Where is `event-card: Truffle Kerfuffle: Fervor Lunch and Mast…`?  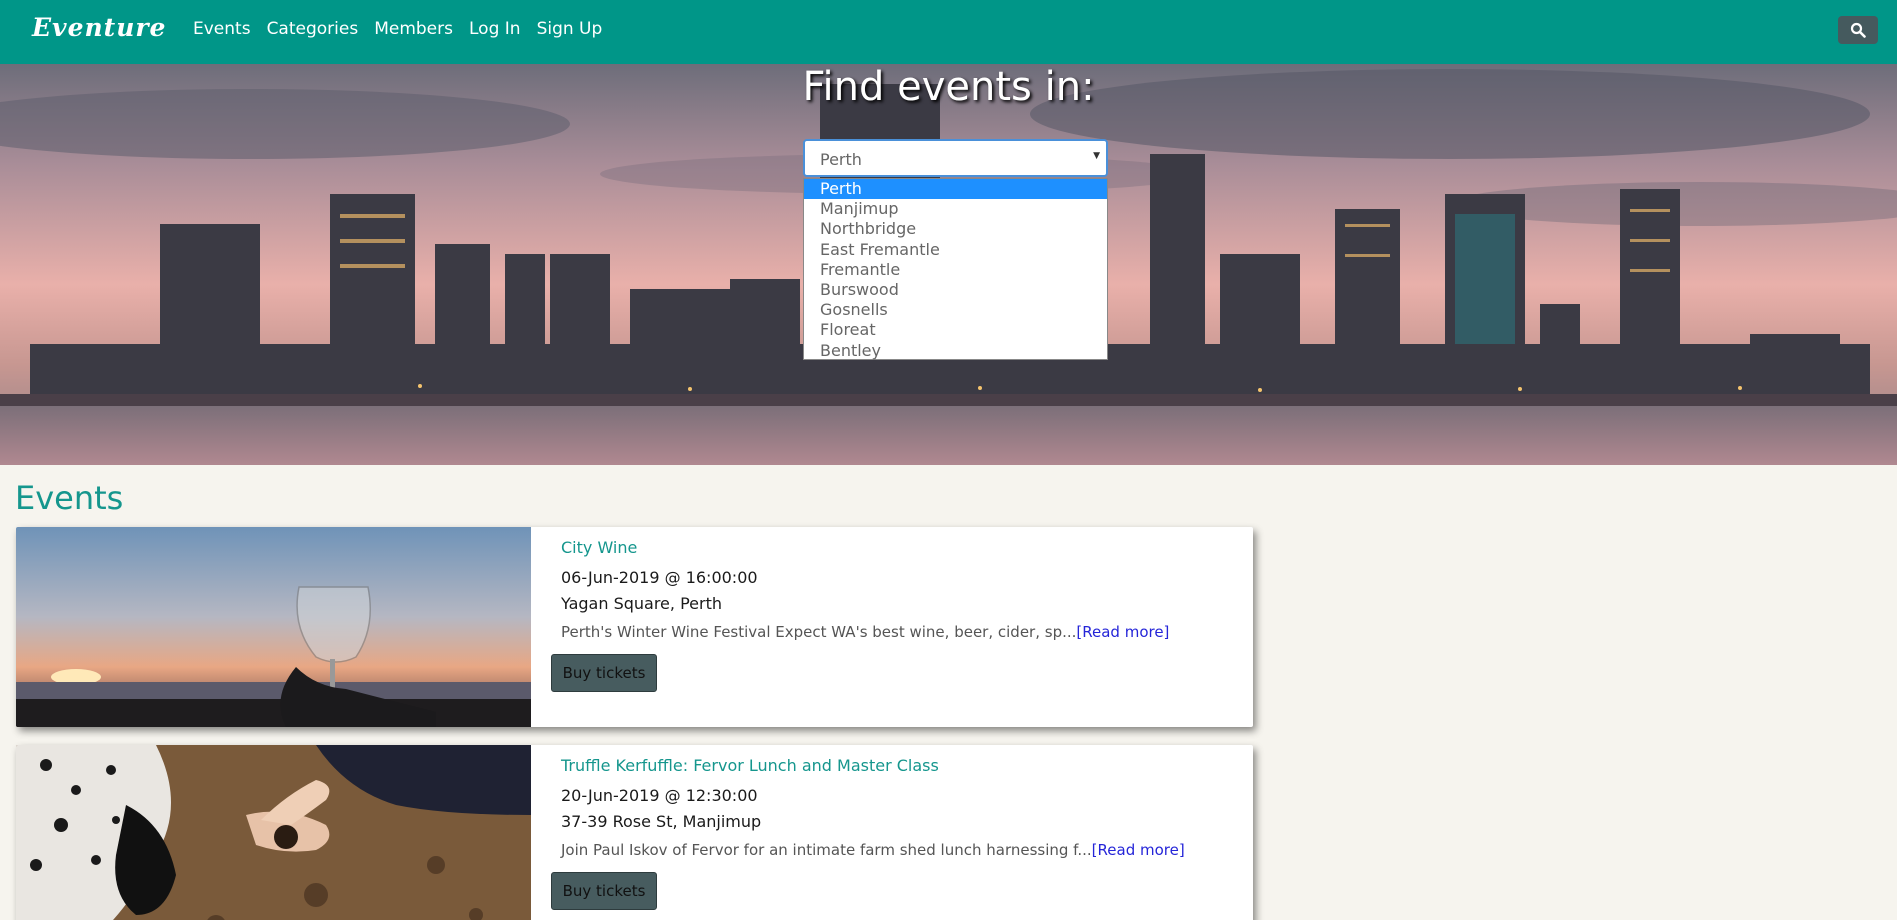 event-card: Truffle Kerfuffle: Fervor Lunch and Mast… is located at coordinates (634, 832).